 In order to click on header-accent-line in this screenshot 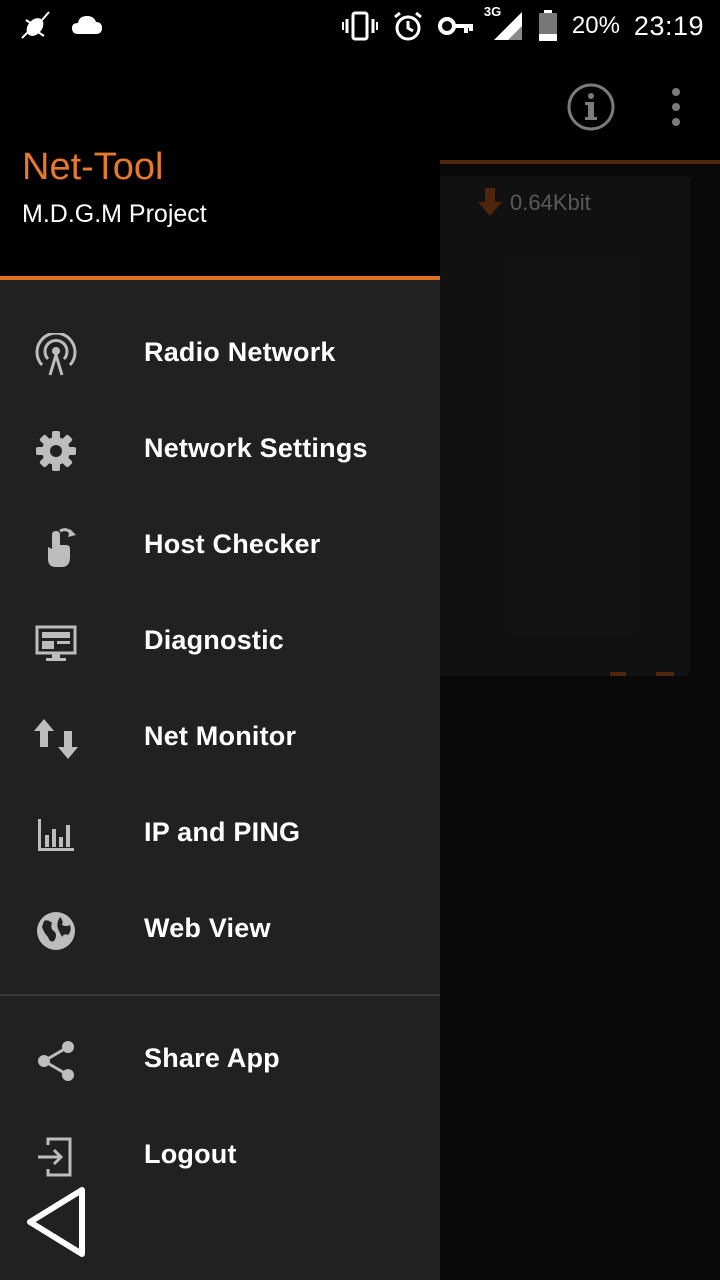, I will do `click(220, 278)`.